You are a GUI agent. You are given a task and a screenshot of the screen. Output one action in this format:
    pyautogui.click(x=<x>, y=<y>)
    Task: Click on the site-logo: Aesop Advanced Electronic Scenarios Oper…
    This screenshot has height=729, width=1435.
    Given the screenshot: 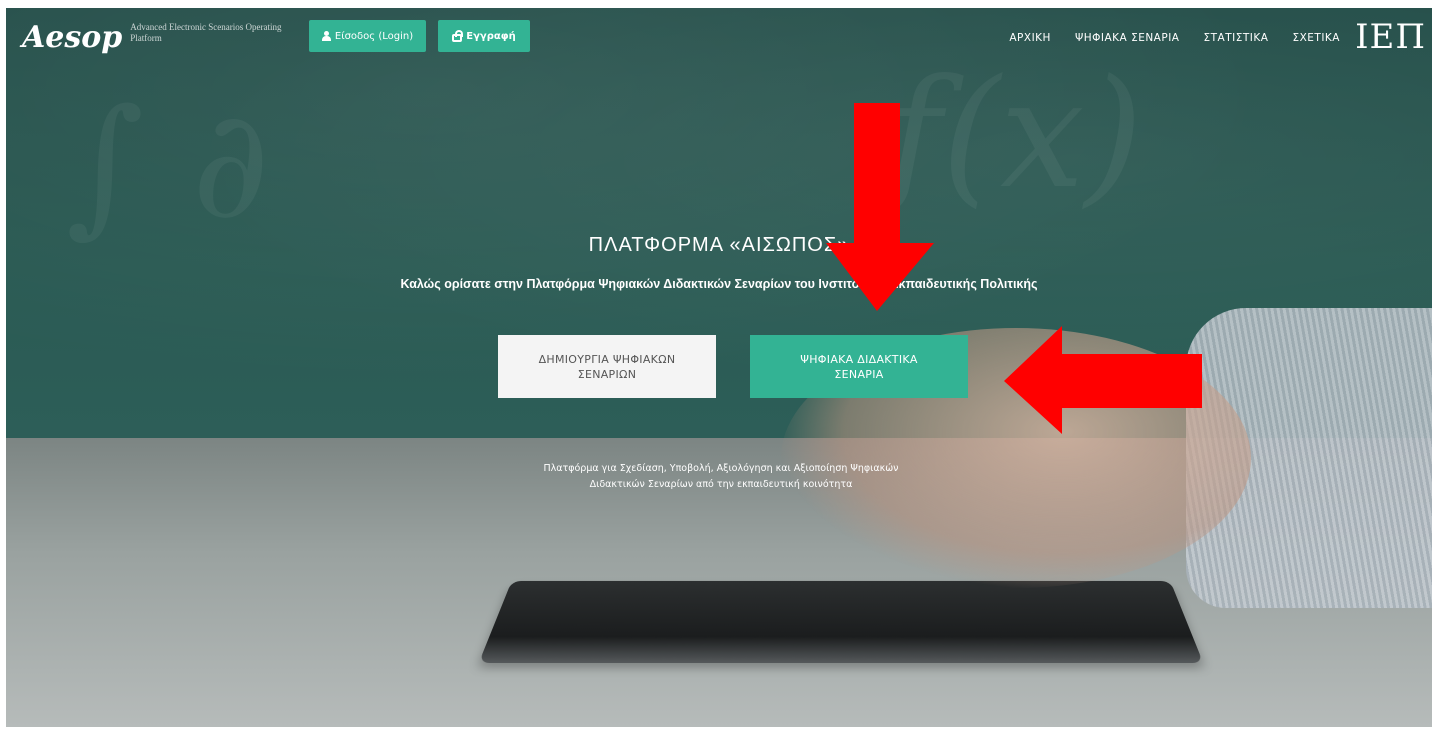 What is the action you would take?
    pyautogui.click(x=156, y=38)
    